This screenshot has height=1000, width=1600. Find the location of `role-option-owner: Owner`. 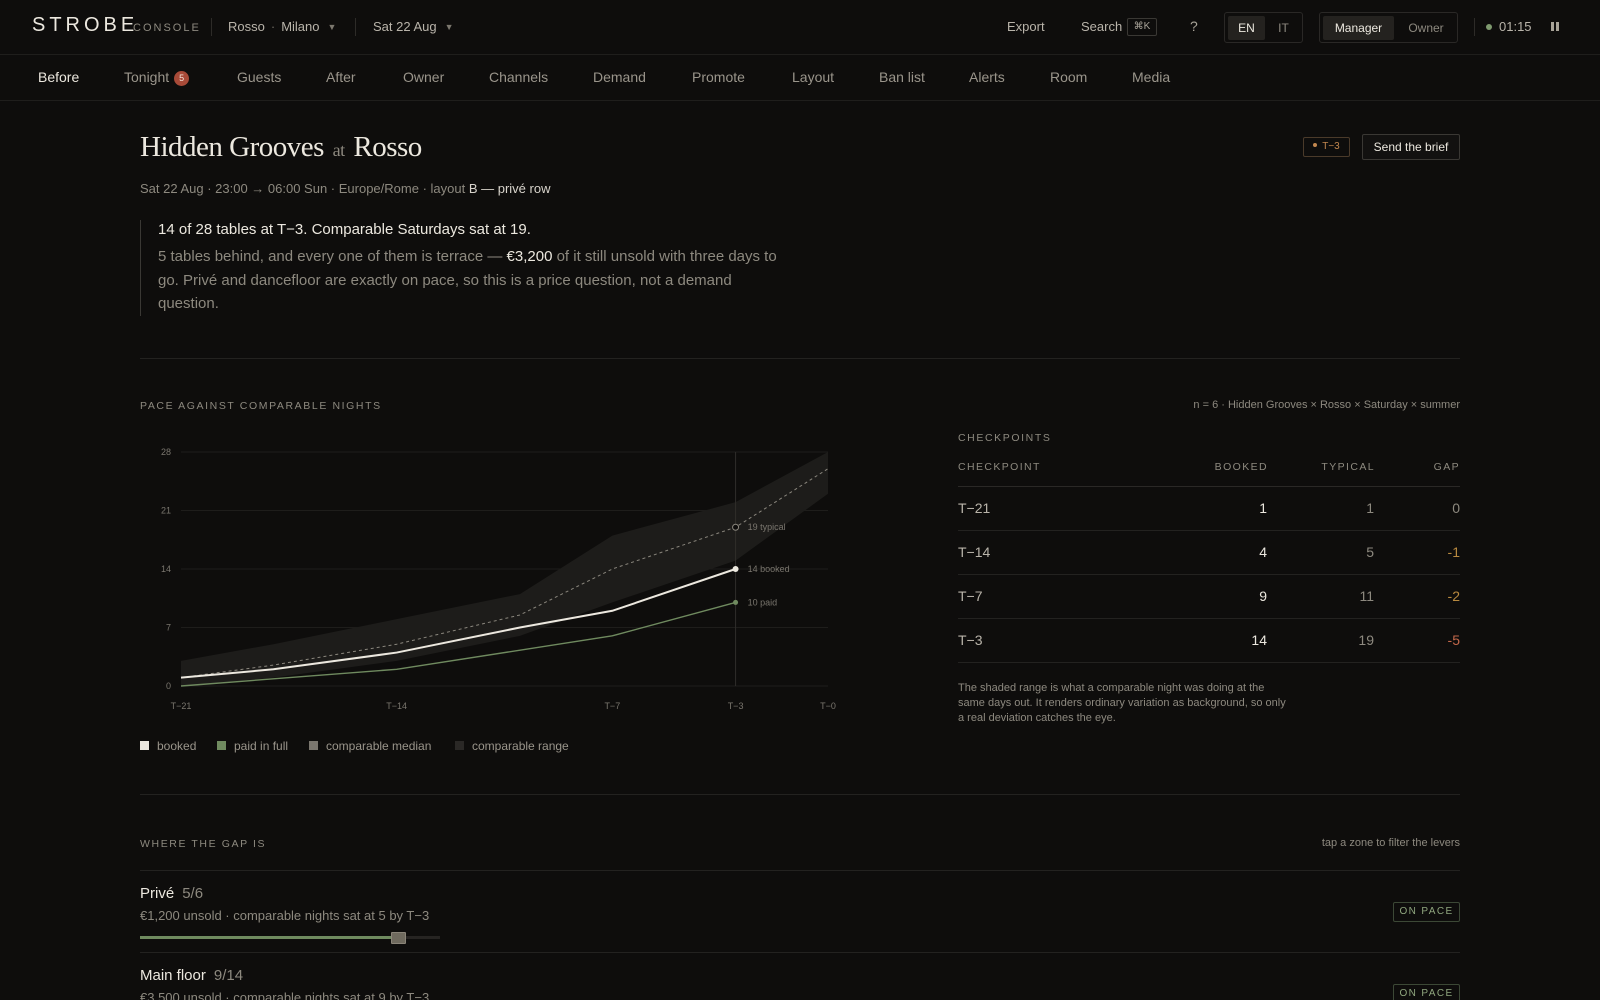

role-option-owner: Owner is located at coordinates (1426, 28).